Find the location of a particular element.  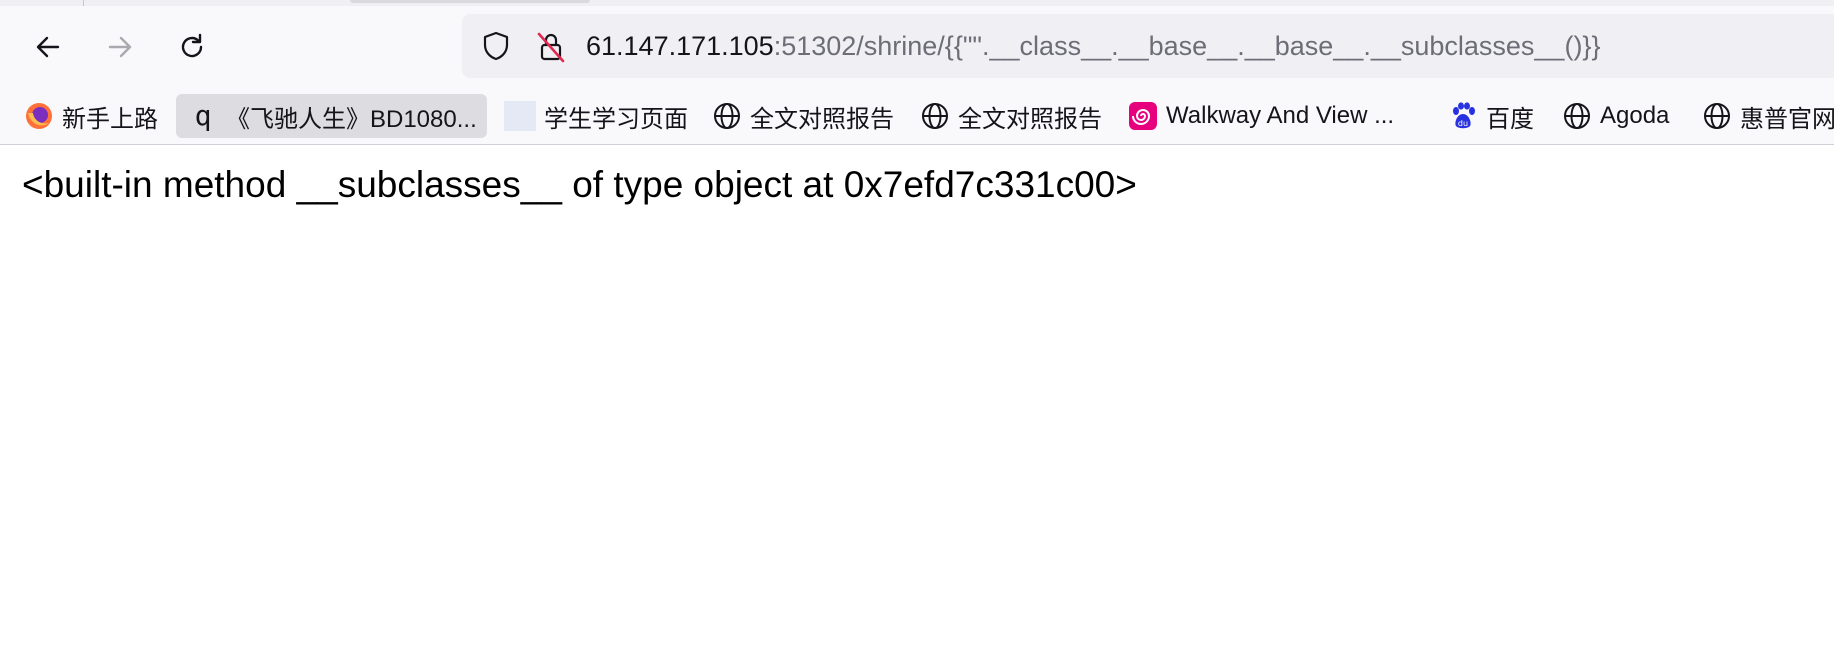

bookmark-agoda: Agoda is located at coordinates (1615, 116).